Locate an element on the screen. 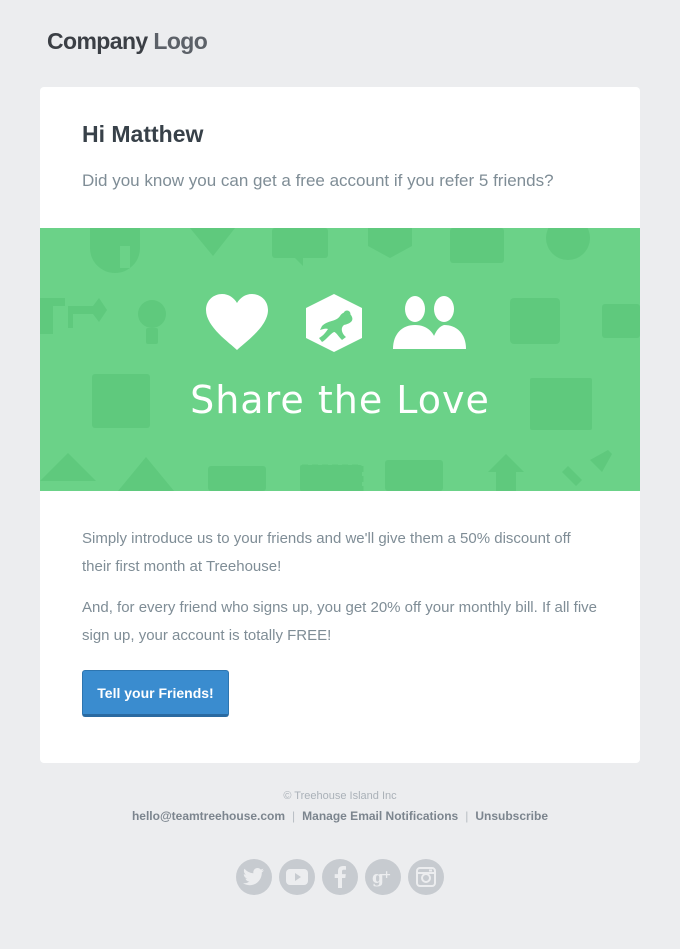 This screenshot has height=949, width=680. greeting-heading: Hi Matthew is located at coordinates (143, 134).